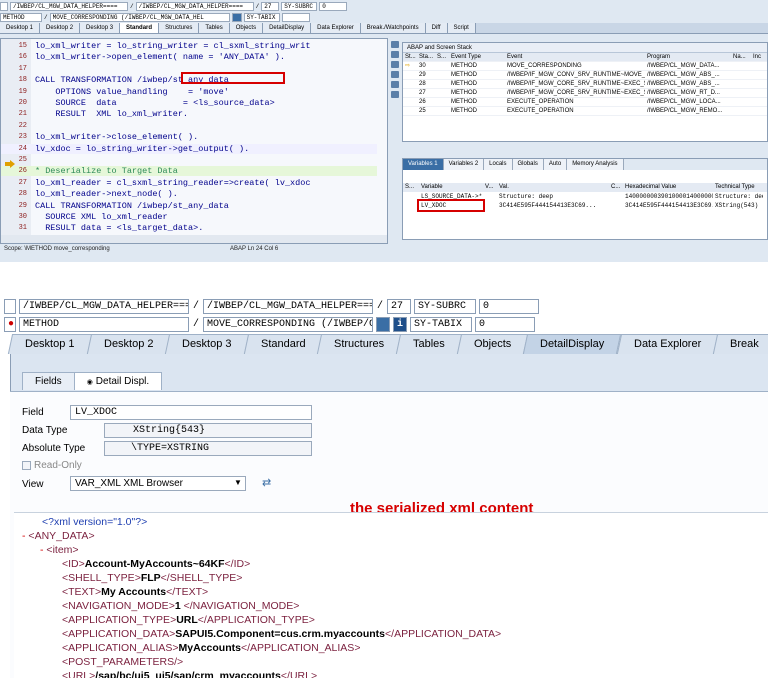  Describe the element at coordinates (423, 164) in the screenshot. I see `tab-variables-1: Variables 1` at that location.